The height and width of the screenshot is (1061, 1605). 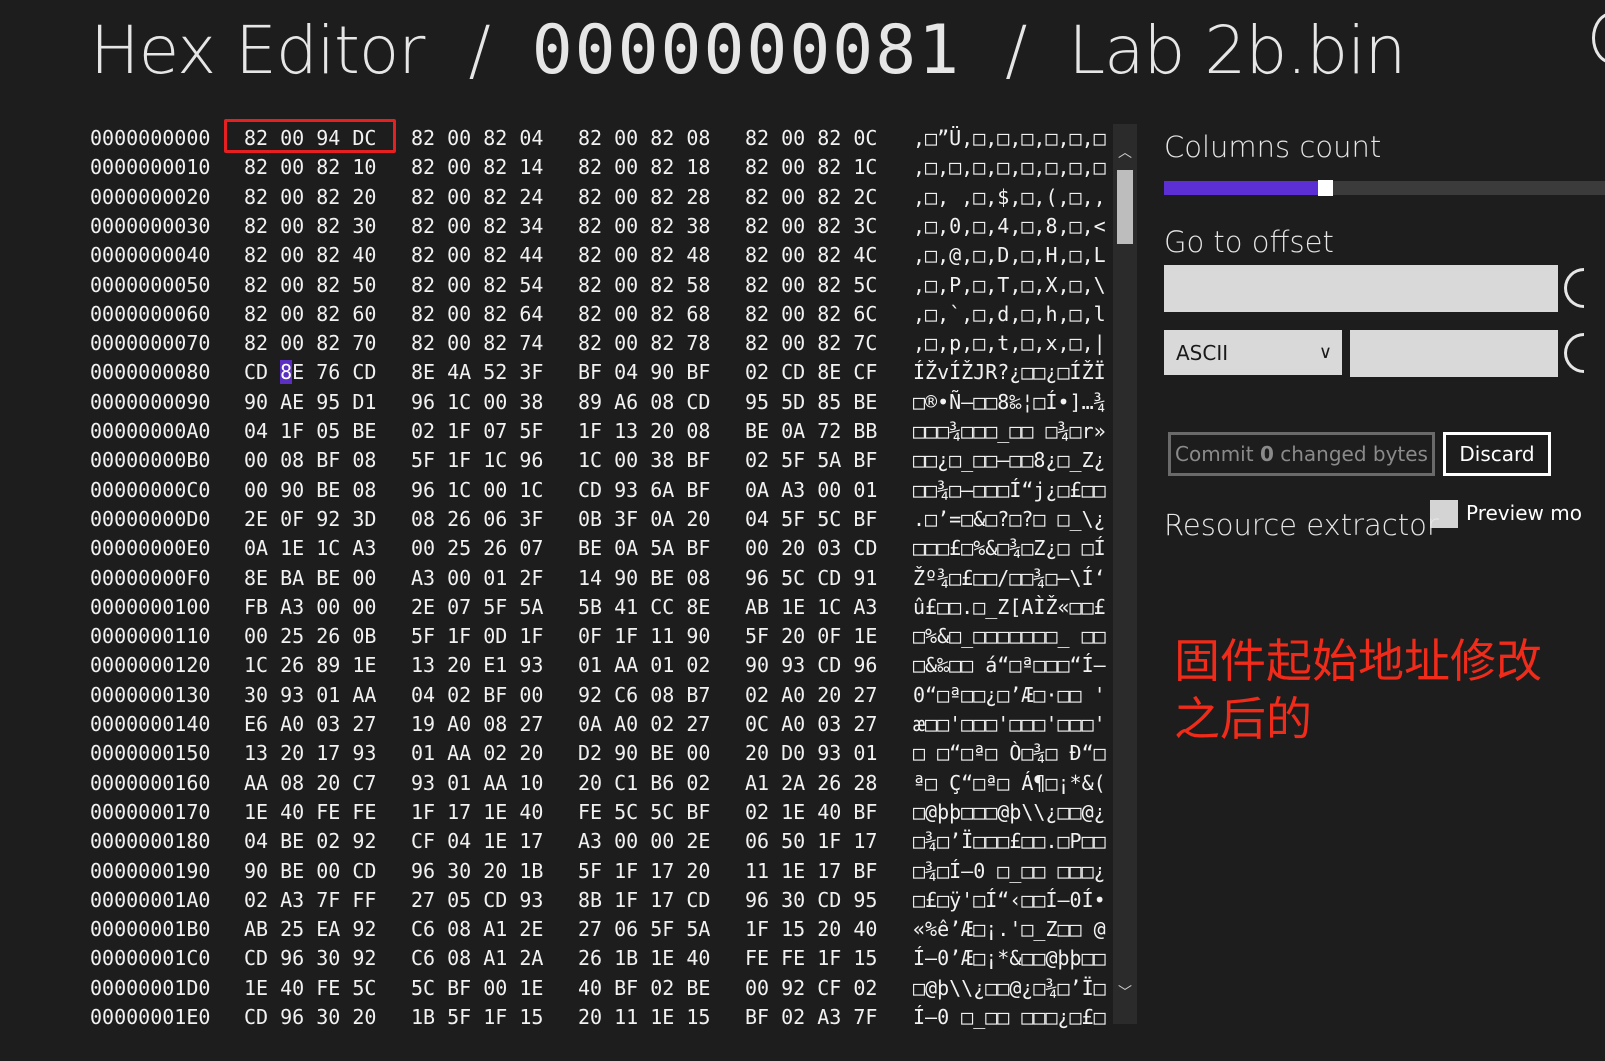 I want to click on scroll-up-icon: ︿, so click(x=1125, y=153).